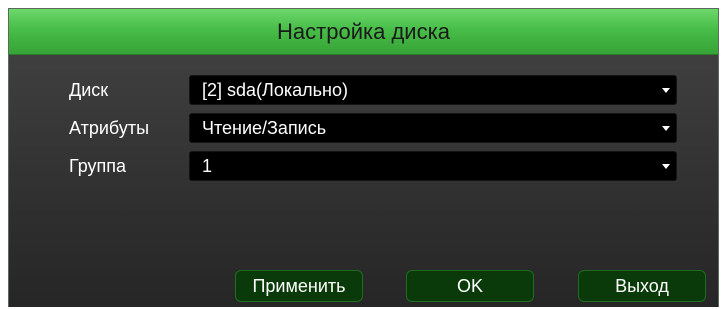  I want to click on disk-select: [2] sda(Локально), so click(433, 90).